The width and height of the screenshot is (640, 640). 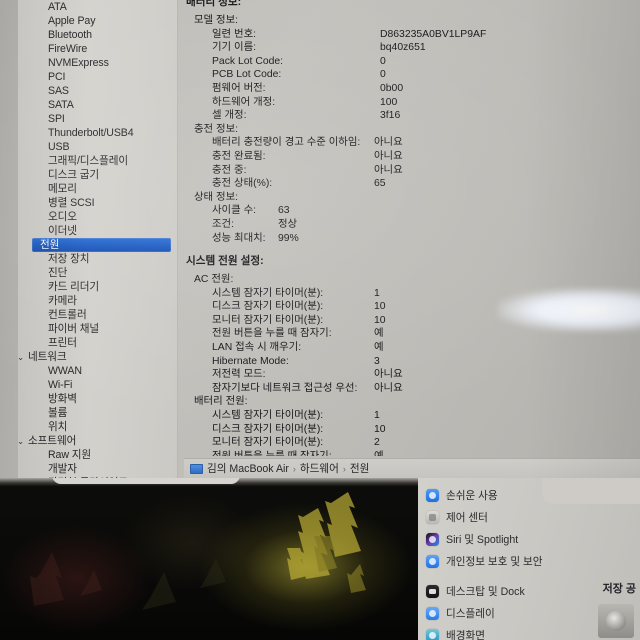 What do you see at coordinates (97, 399) in the screenshot?
I see `sidebar-item-28: 방화벽` at bounding box center [97, 399].